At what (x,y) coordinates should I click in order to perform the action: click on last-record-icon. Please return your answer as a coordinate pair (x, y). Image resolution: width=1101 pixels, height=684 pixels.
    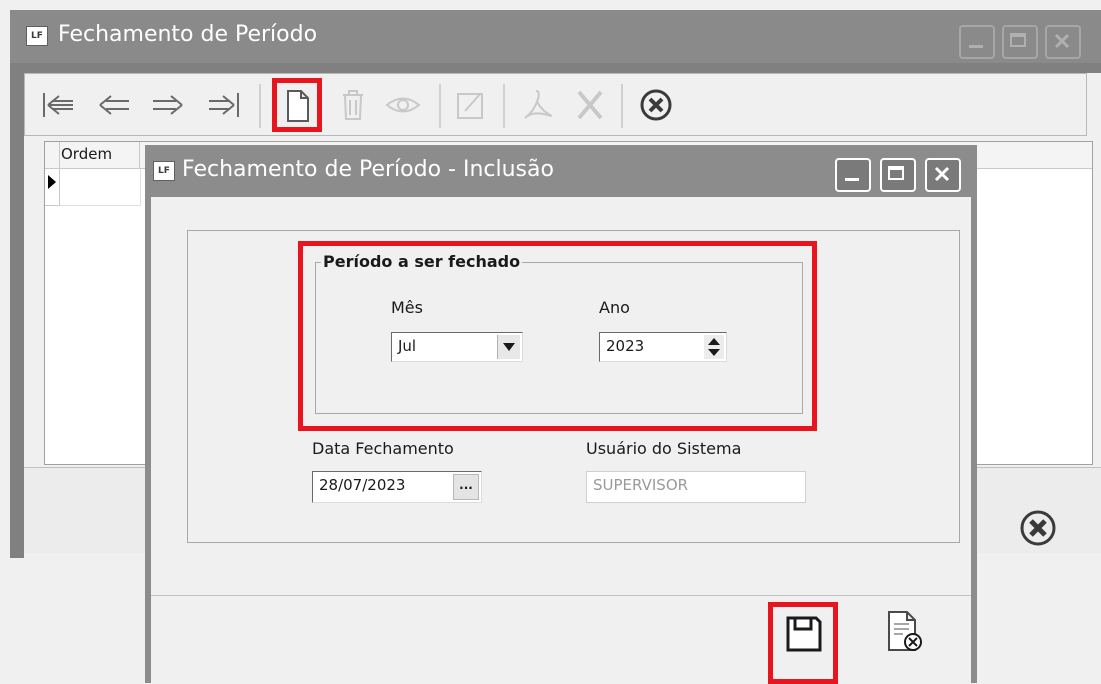
    Looking at the image, I should click on (224, 105).